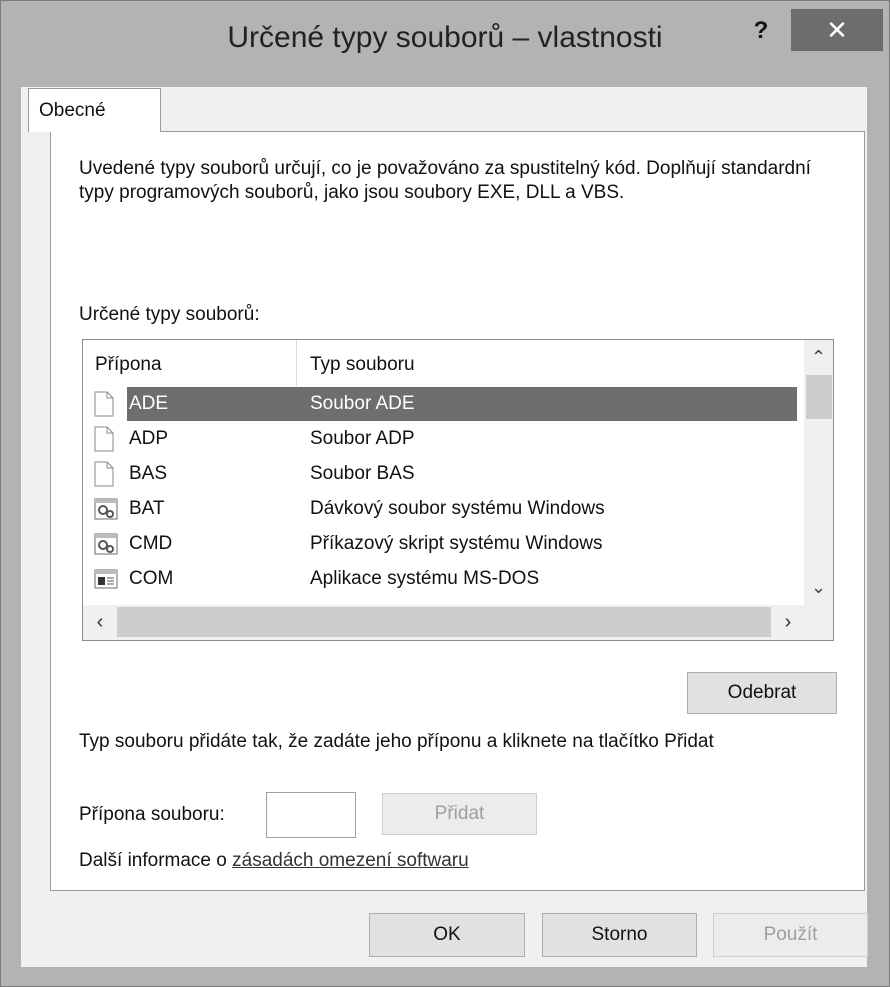  Describe the element at coordinates (459, 814) in the screenshot. I see `add-button: Přidat` at that location.